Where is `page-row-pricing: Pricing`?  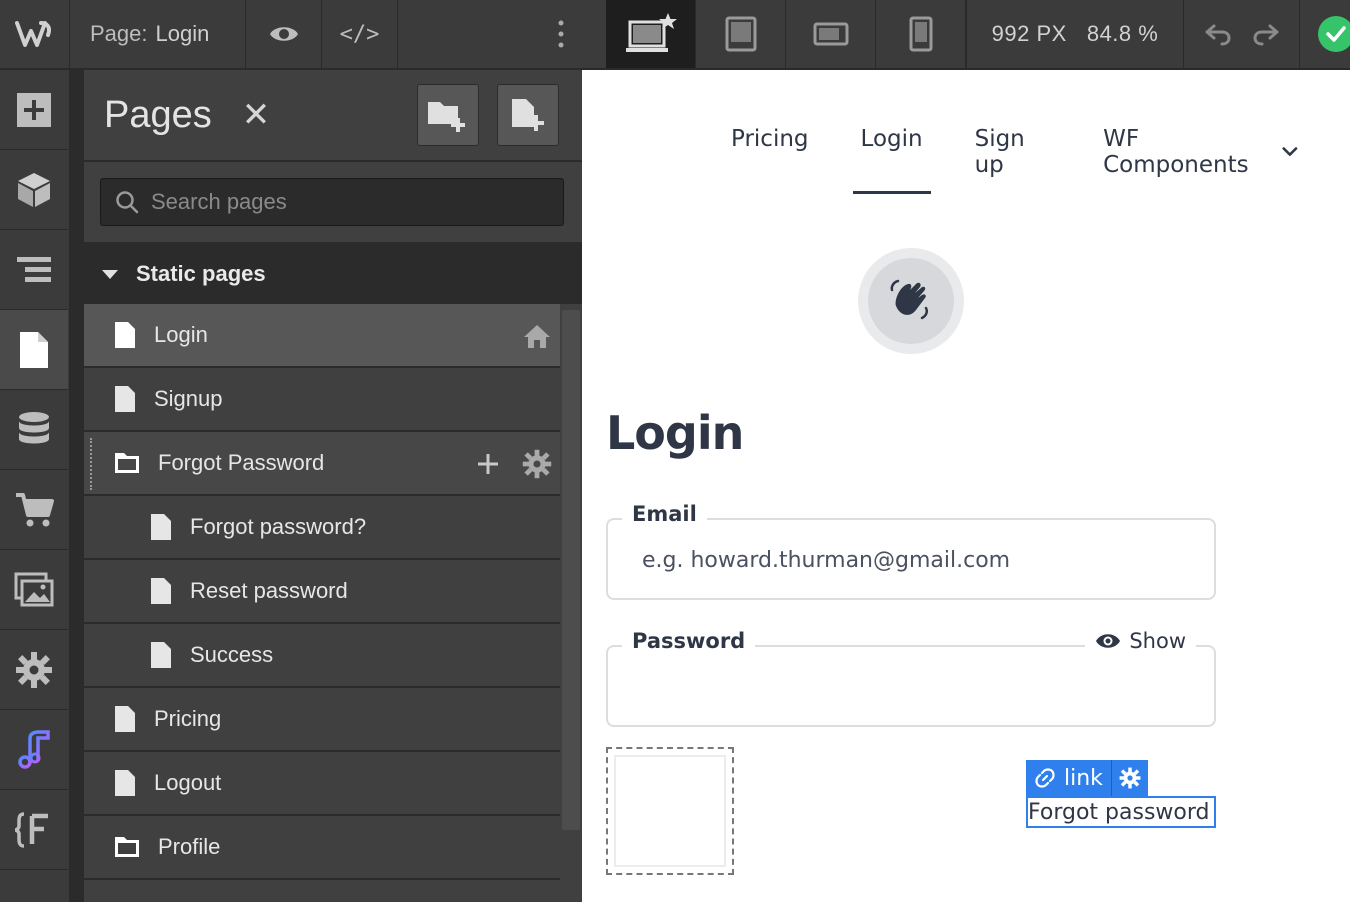 page-row-pricing: Pricing is located at coordinates (322, 720).